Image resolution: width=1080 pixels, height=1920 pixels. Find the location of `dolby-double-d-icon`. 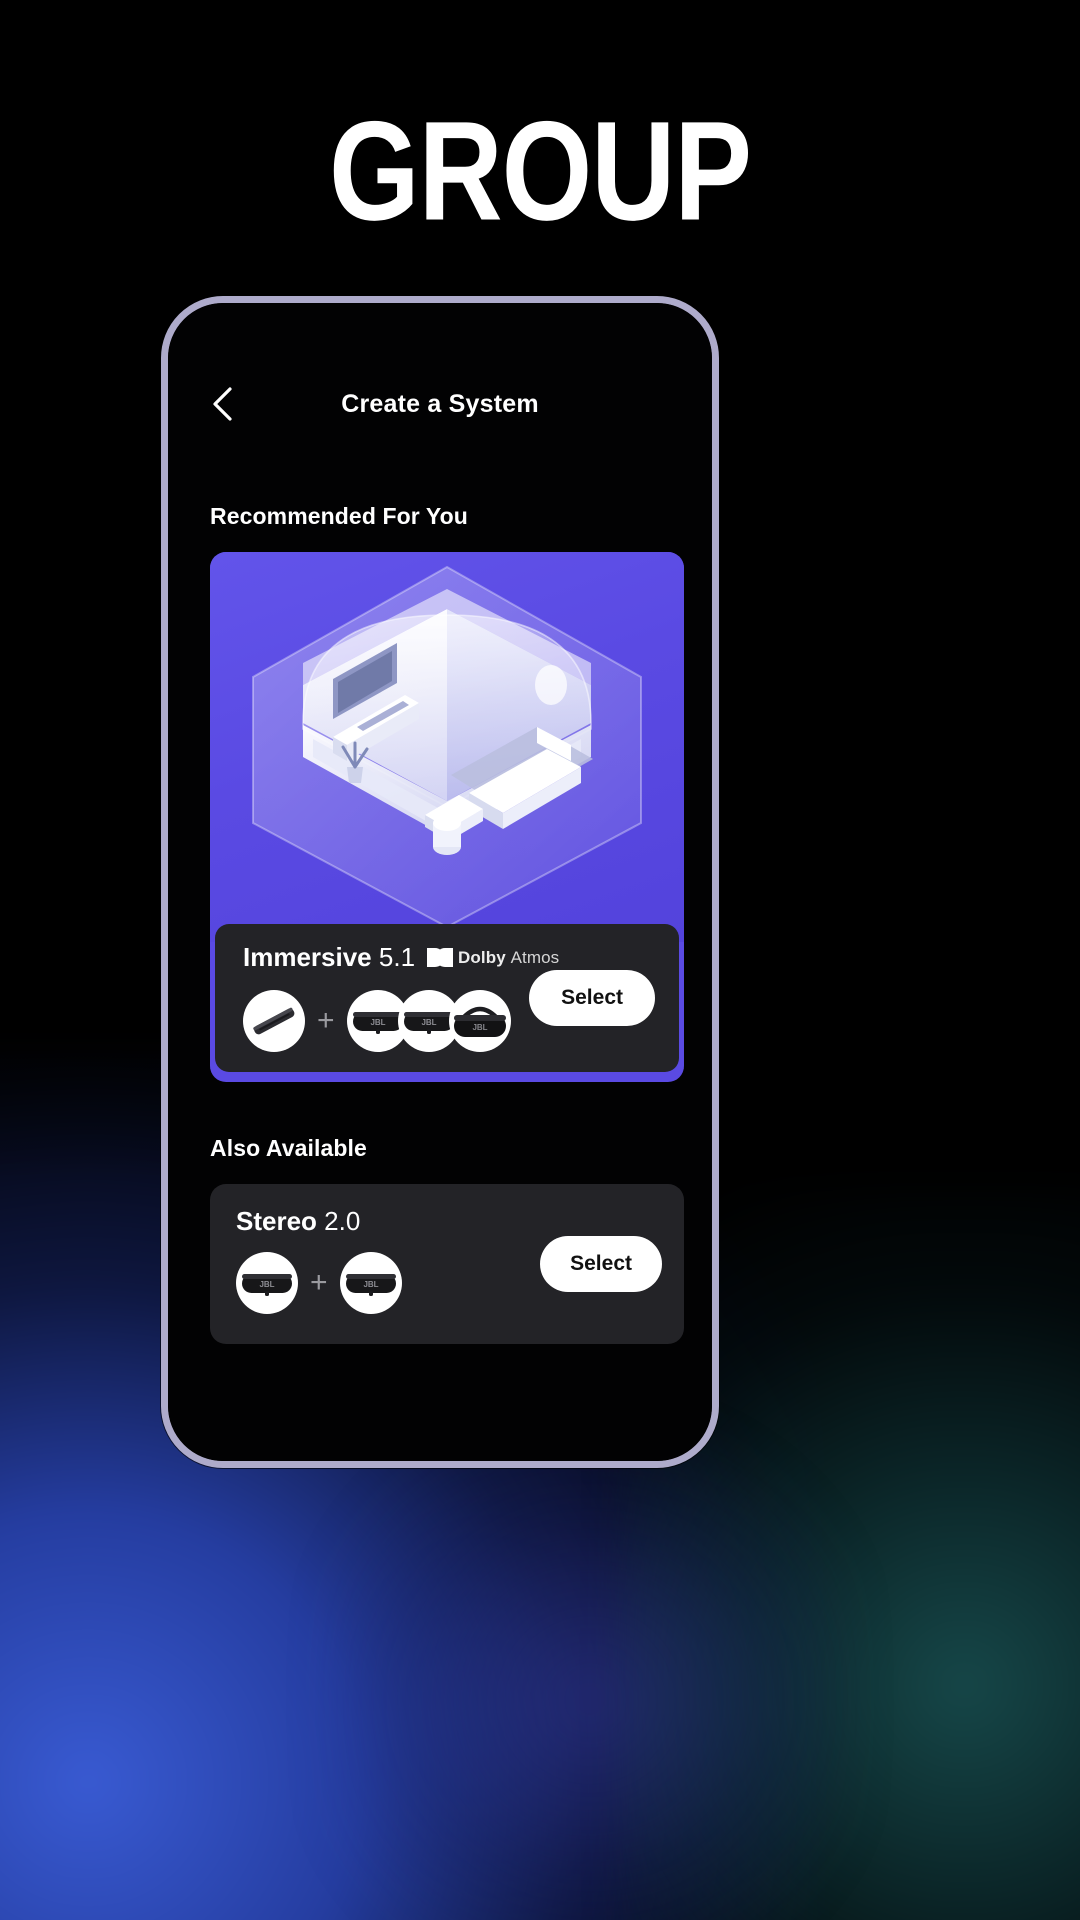

dolby-double-d-icon is located at coordinates (440, 957).